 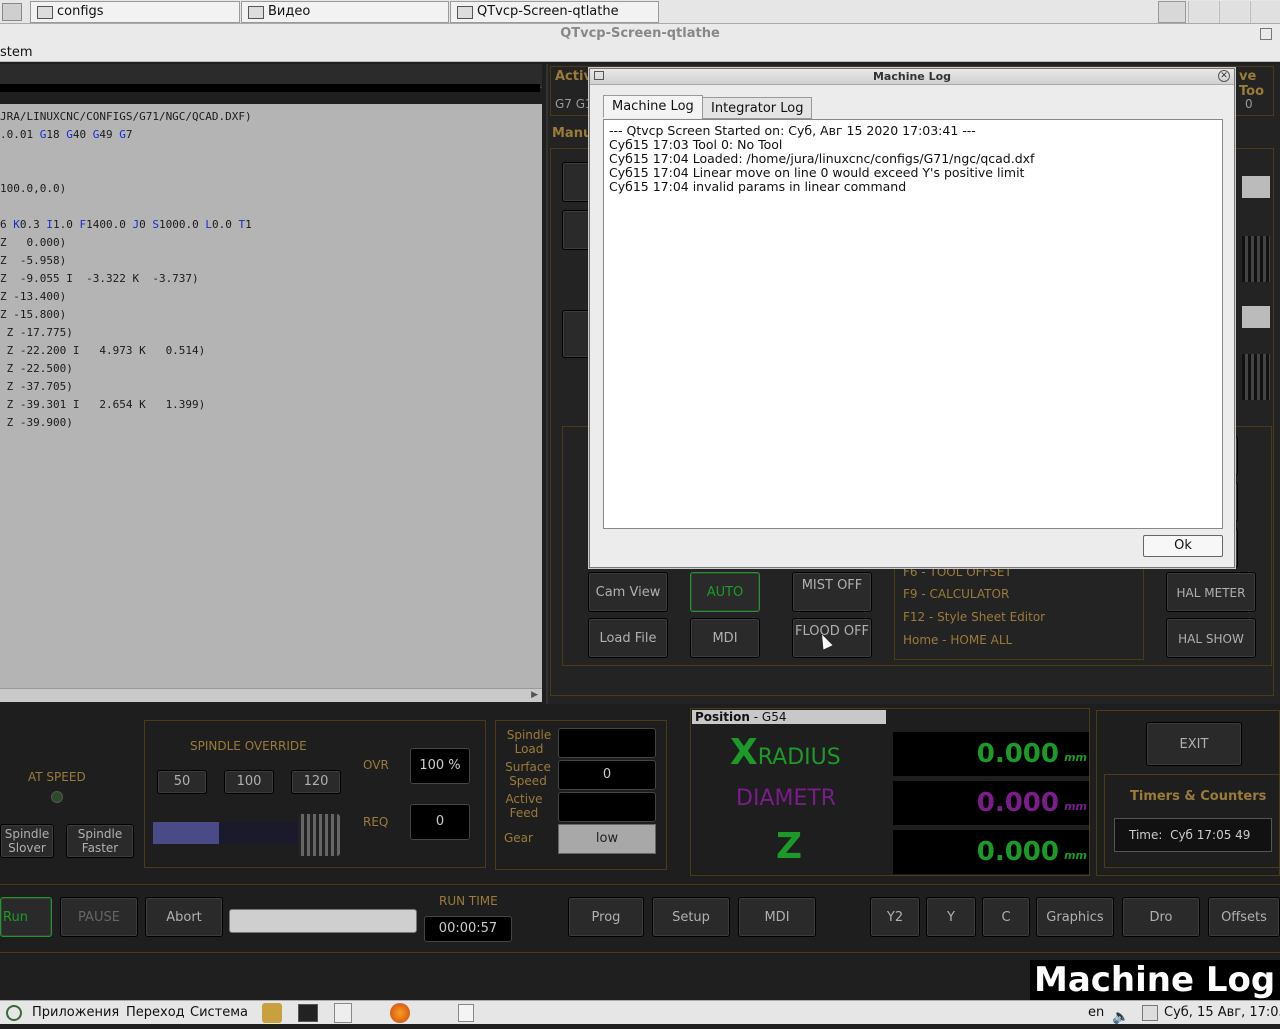 What do you see at coordinates (777, 917) in the screenshot?
I see `tab-mdi: MDI` at bounding box center [777, 917].